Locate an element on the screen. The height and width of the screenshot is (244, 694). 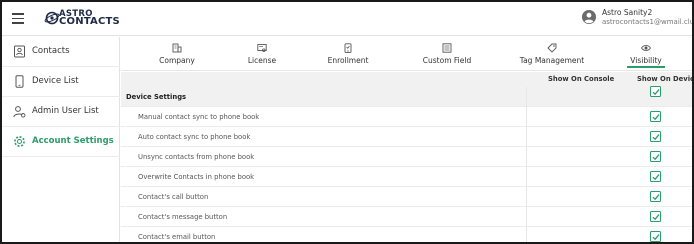
sidebar-item-label: Device List is located at coordinates (55, 81).